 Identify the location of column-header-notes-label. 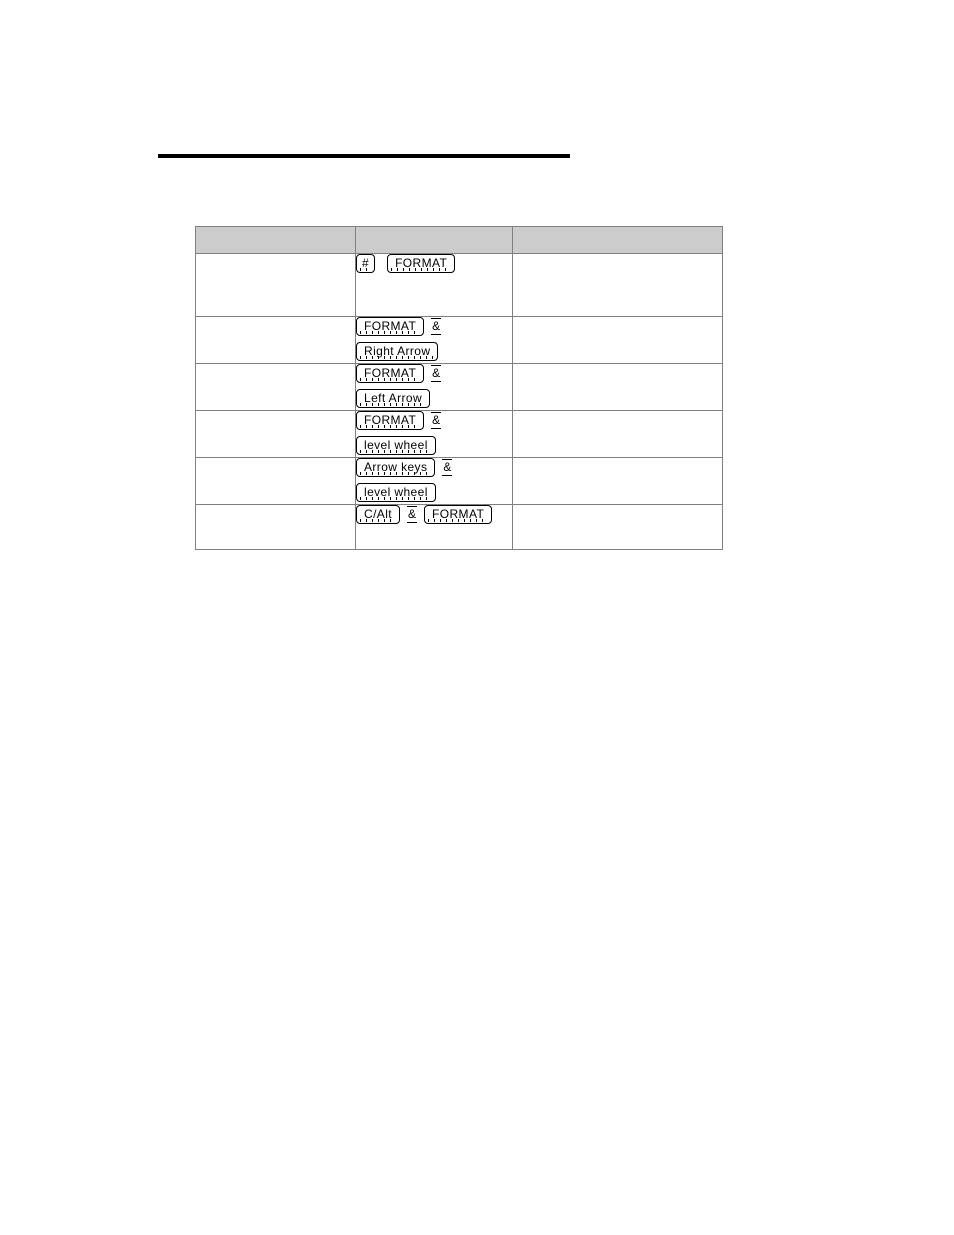
(617, 231).